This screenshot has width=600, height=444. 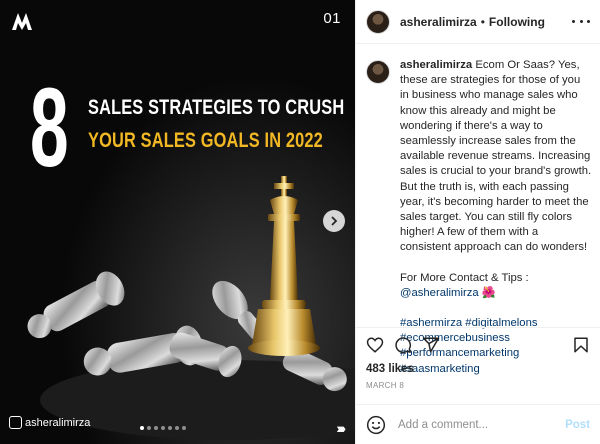 I want to click on comment-icon, so click(x=403, y=345).